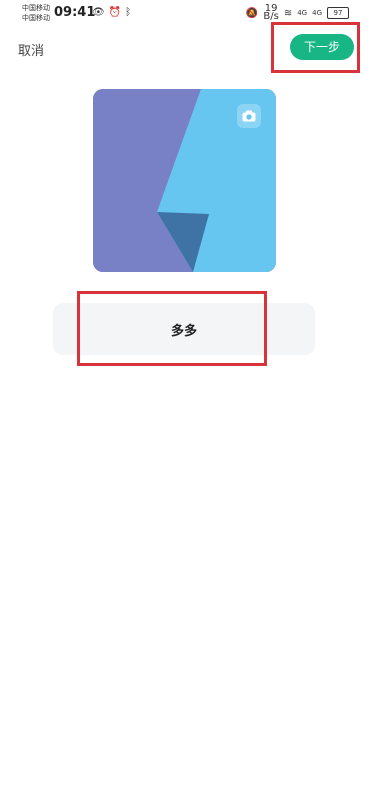 The height and width of the screenshot is (800, 369). I want to click on network-speed: 19 B/s, so click(271, 13).